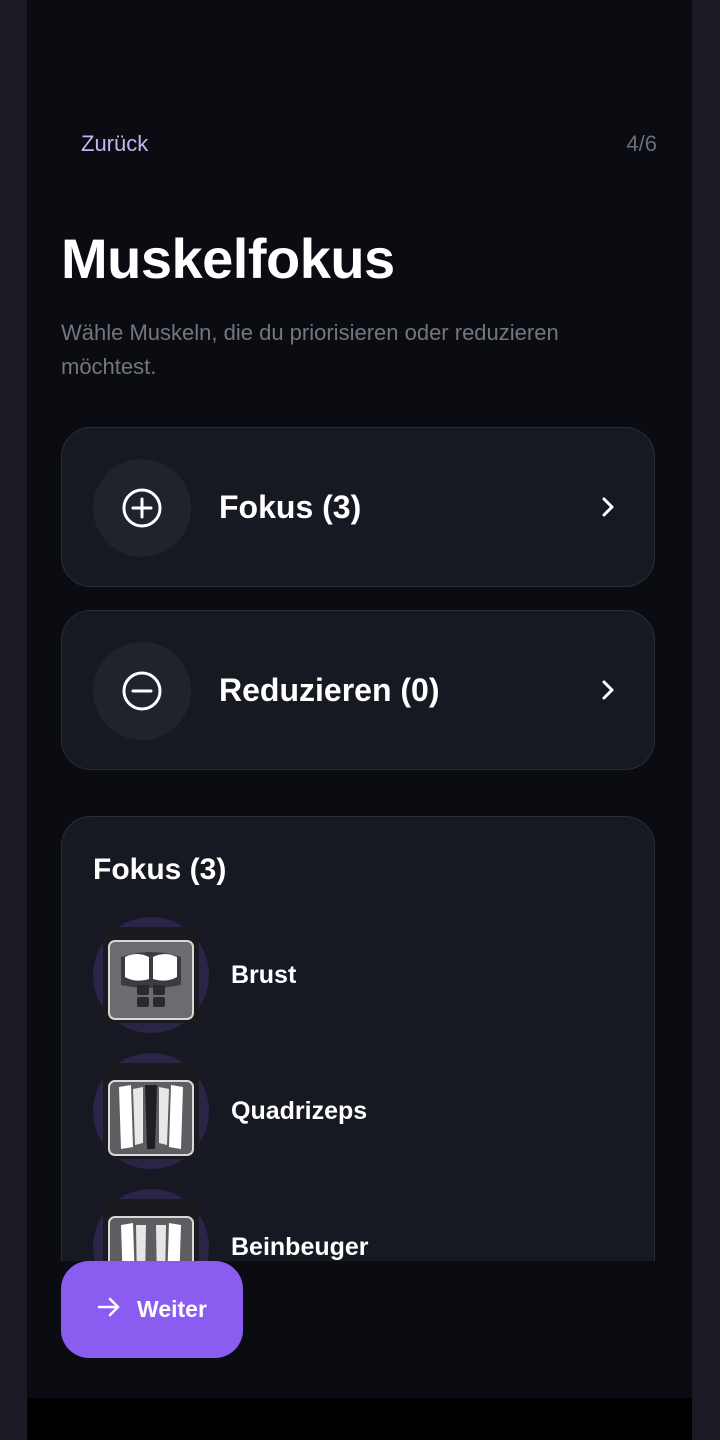 This screenshot has height=1440, width=720. I want to click on muscle-name: Quadrizeps, so click(299, 1110).